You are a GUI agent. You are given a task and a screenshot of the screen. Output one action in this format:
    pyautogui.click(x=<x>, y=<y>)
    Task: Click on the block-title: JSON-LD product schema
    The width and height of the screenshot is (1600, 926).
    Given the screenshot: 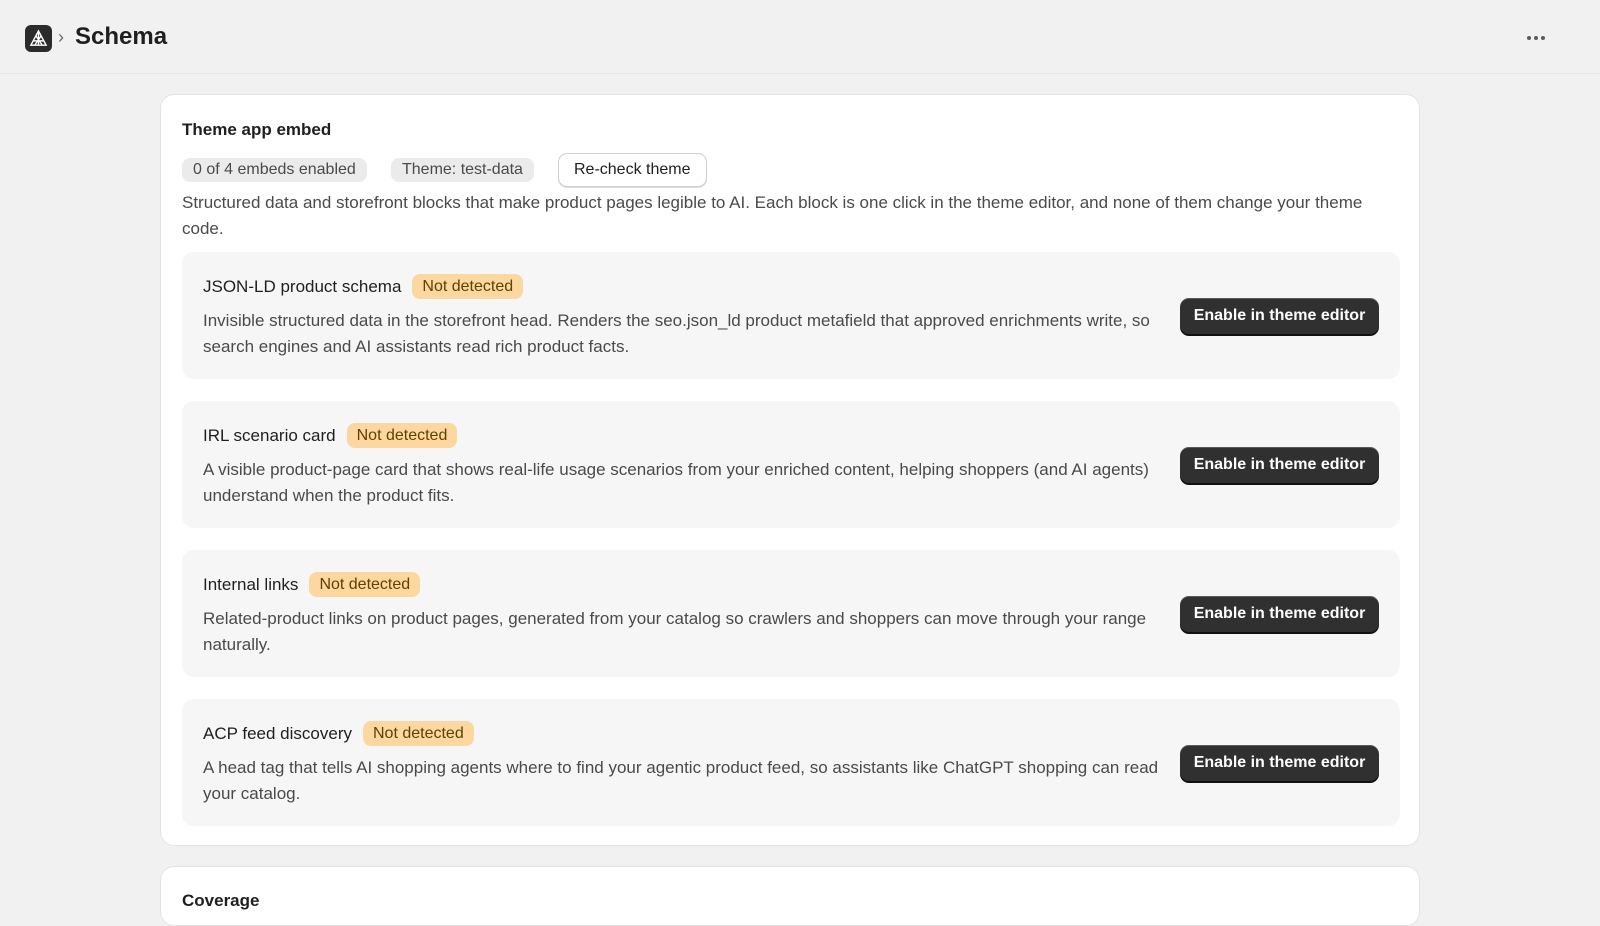 What is the action you would take?
    pyautogui.click(x=302, y=286)
    